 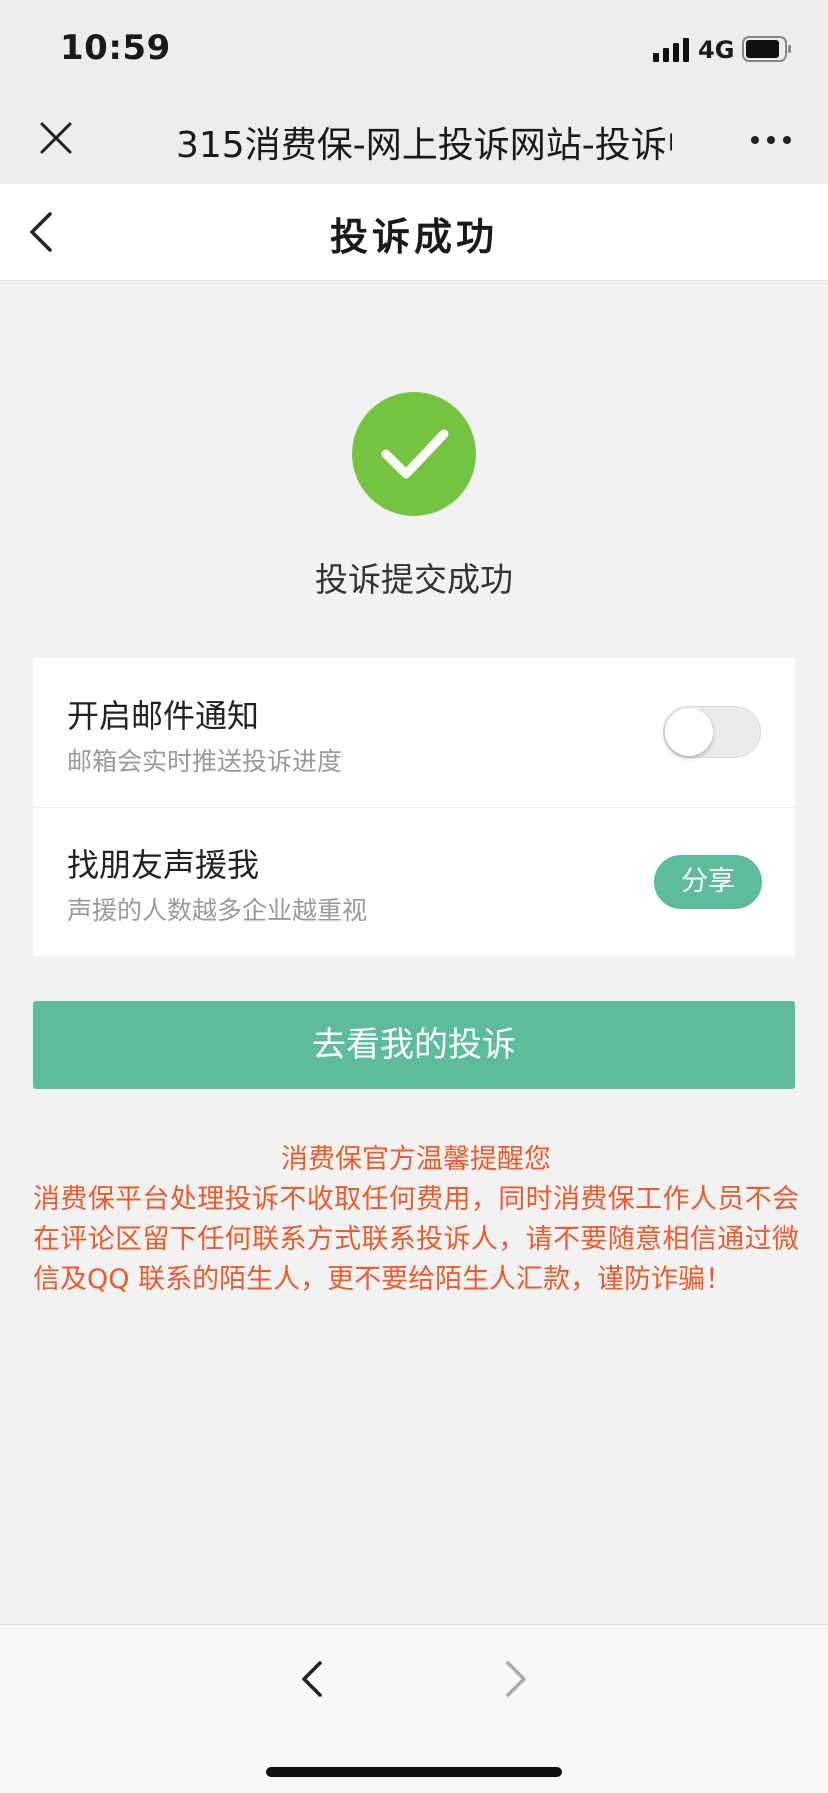 I want to click on browser-page-title: 315消费保-网上投诉网站-投诉中, so click(x=424, y=144).